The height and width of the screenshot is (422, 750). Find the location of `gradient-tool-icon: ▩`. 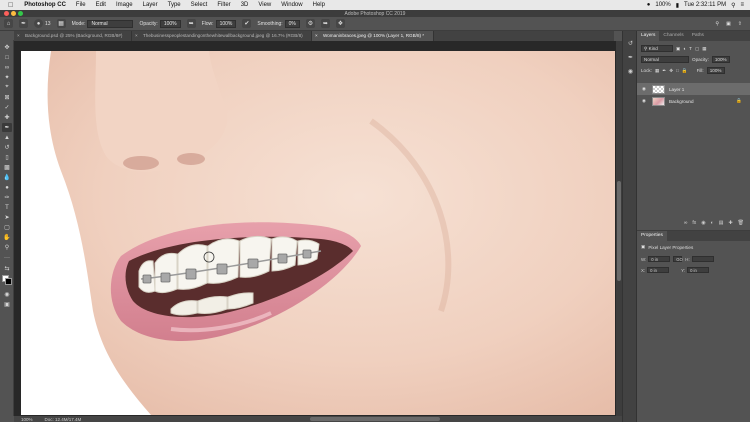

gradient-tool-icon: ▩ is located at coordinates (7, 167).